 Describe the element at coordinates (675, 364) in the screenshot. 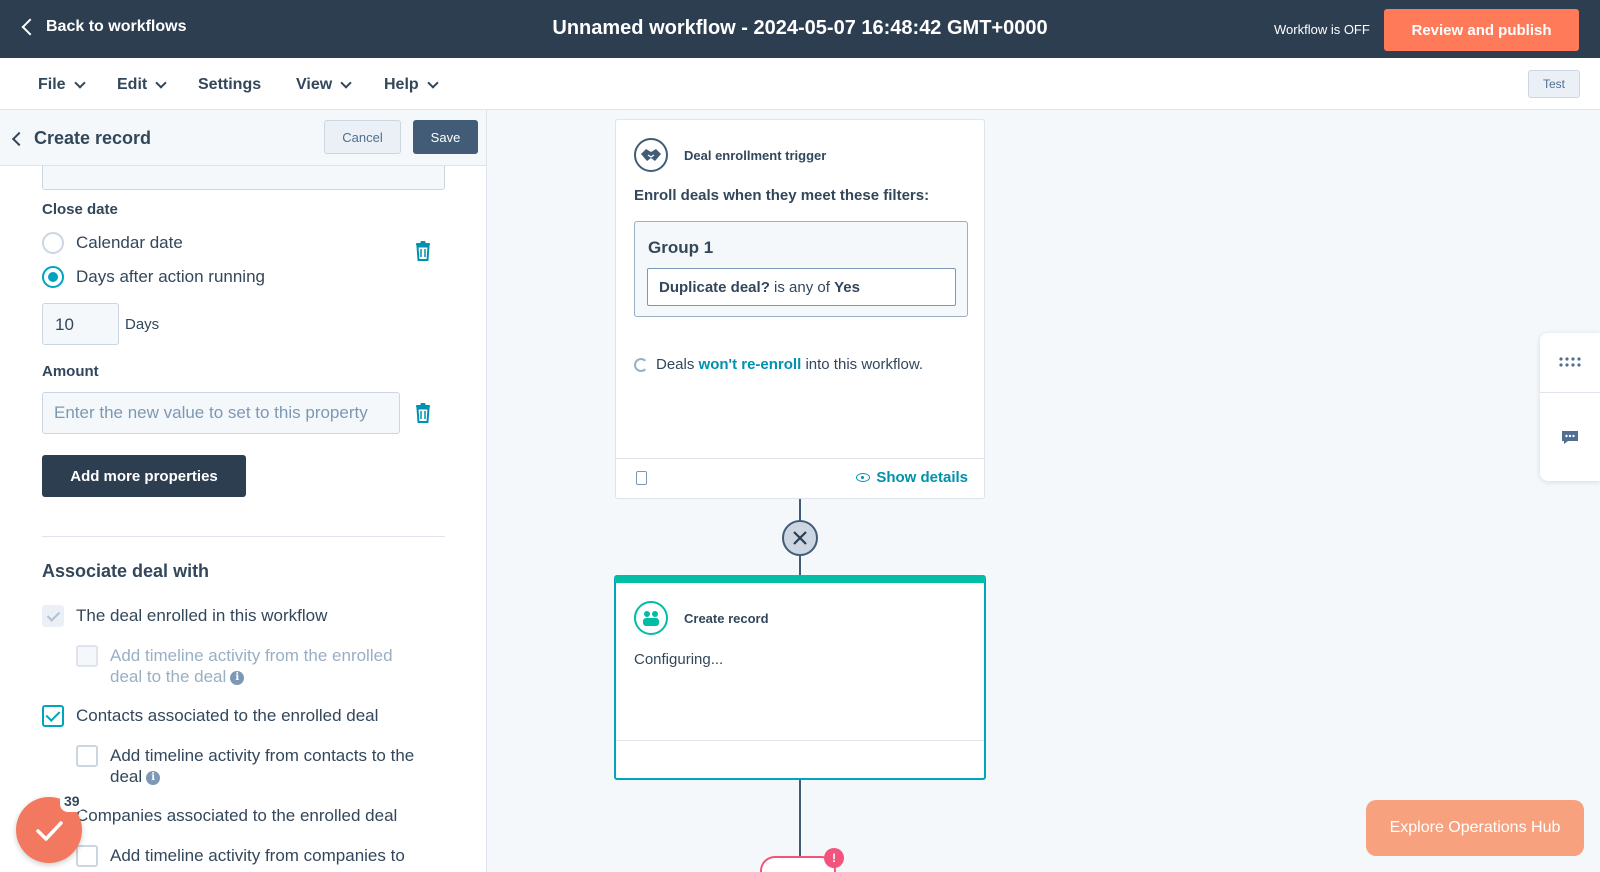

I see `reenroll-prefix: Deals` at that location.